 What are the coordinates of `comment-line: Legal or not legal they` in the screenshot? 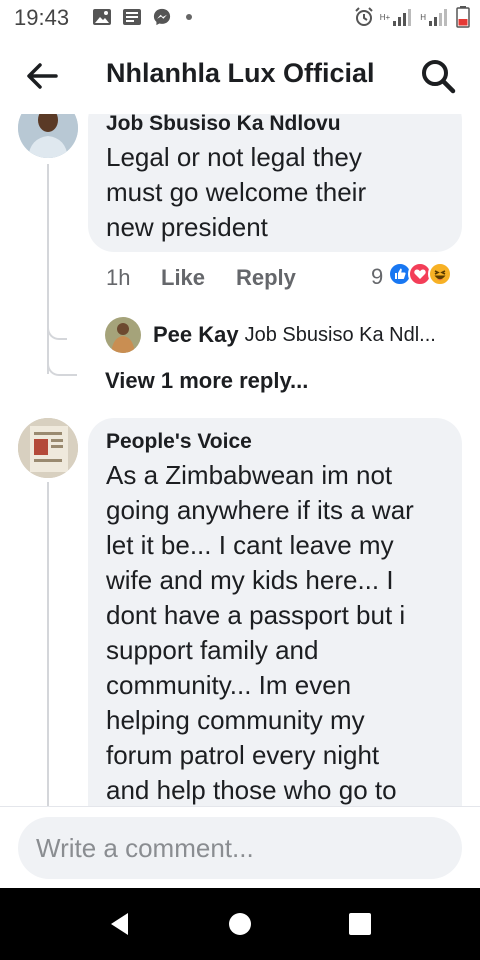 It's located at (234, 157).